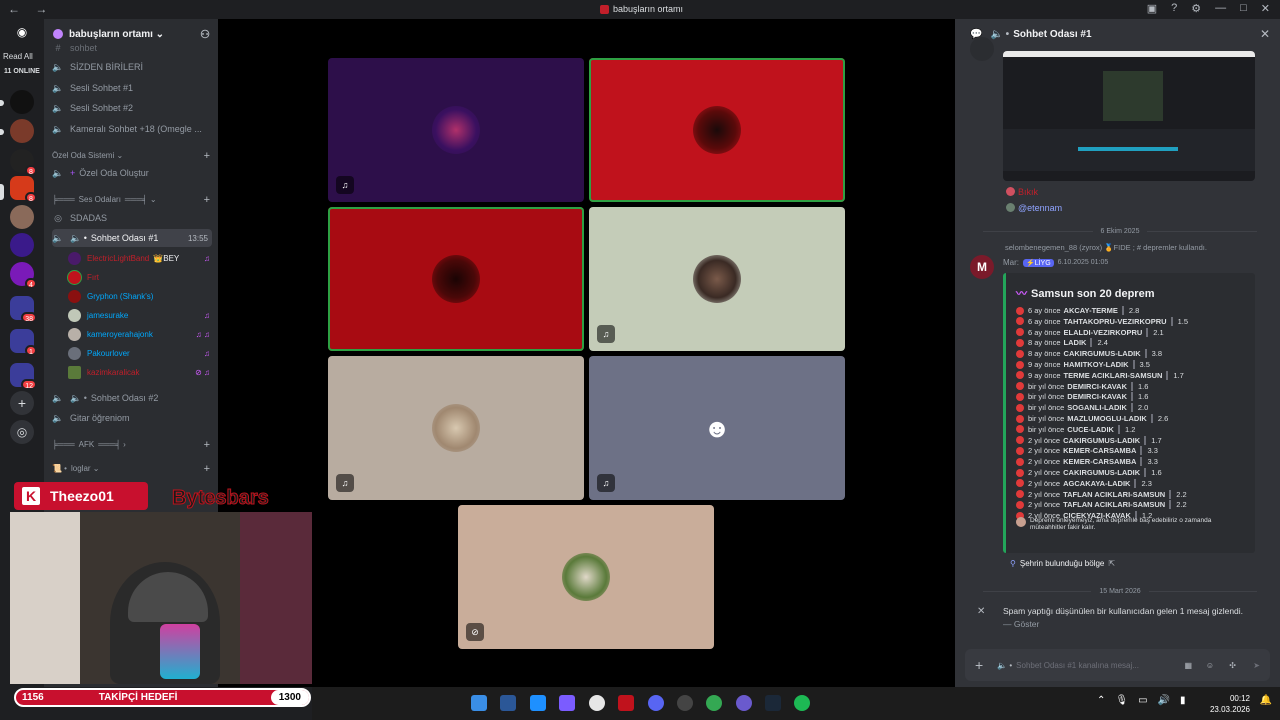  Describe the element at coordinates (656, 703) in the screenshot. I see `discord-icon` at that location.